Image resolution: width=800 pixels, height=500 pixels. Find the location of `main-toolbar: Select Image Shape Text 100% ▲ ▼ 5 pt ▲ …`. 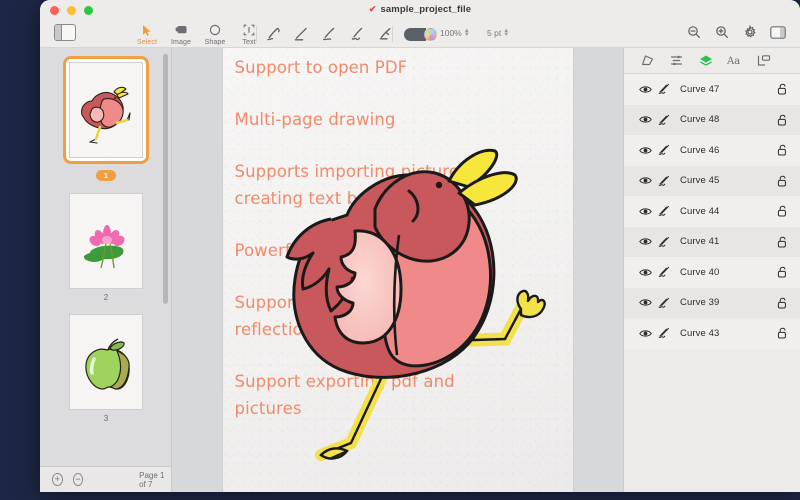

main-toolbar: Select Image Shape Text 100% ▲ ▼ 5 pt ▲ … is located at coordinates (420, 34).